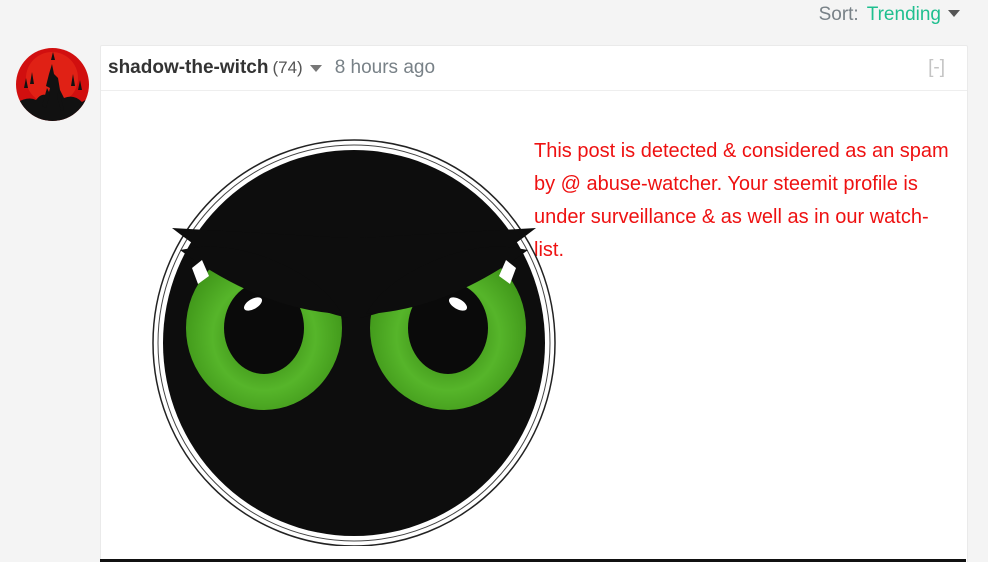 This screenshot has width=988, height=562. What do you see at coordinates (936, 68) in the screenshot?
I see `collapse-button: [-]` at bounding box center [936, 68].